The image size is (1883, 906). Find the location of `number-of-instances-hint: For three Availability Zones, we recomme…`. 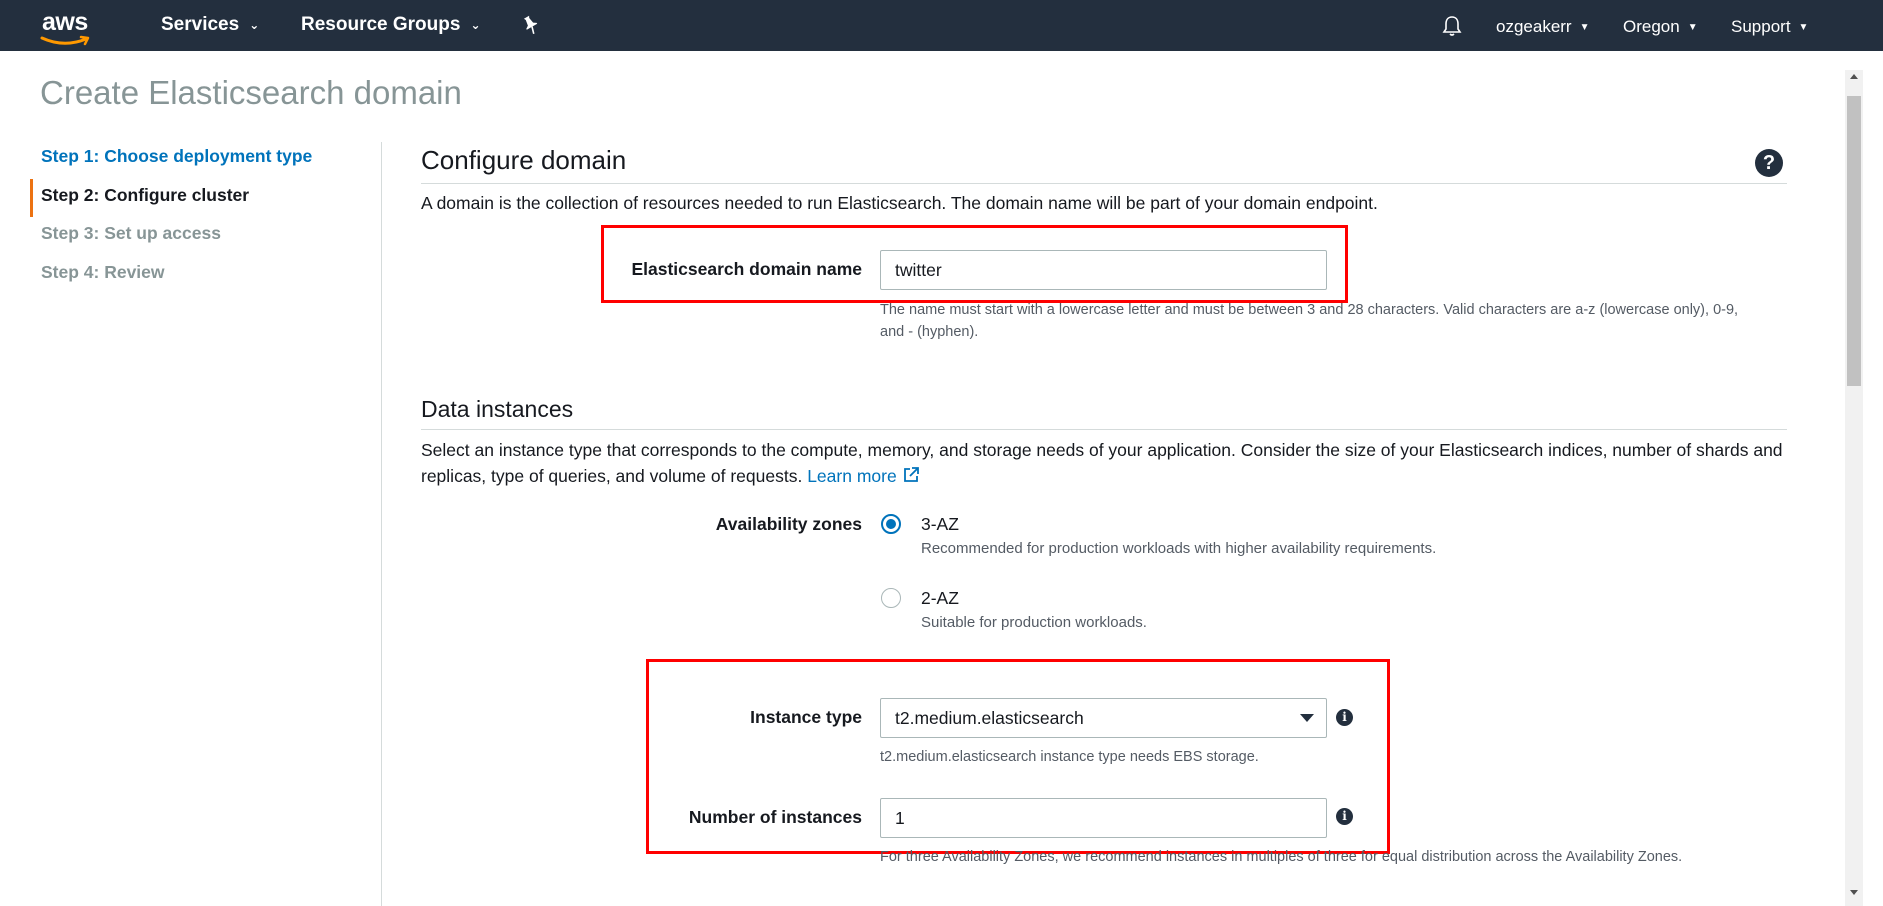

number-of-instances-hint: For three Availability Zones, we recomme… is located at coordinates (1281, 857).